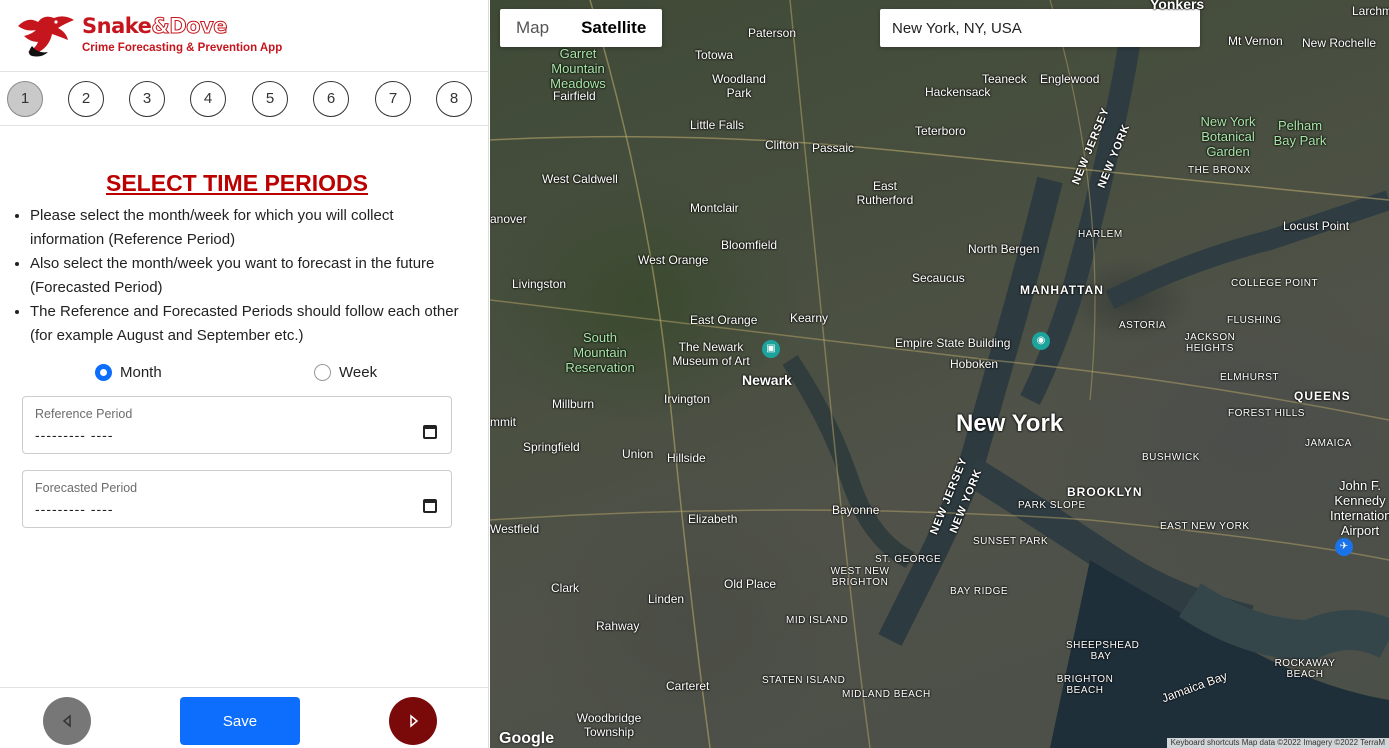 This screenshot has height=748, width=1389. I want to click on map-label: MID ISLAND, so click(817, 620).